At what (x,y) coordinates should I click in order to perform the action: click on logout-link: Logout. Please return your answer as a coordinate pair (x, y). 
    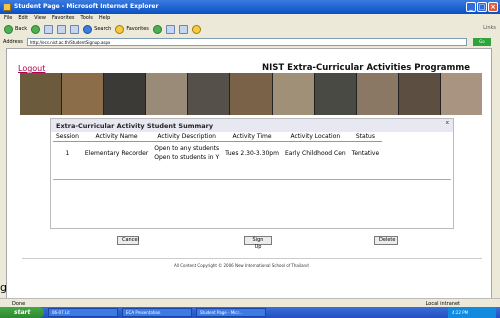
    Looking at the image, I should click on (31, 68).